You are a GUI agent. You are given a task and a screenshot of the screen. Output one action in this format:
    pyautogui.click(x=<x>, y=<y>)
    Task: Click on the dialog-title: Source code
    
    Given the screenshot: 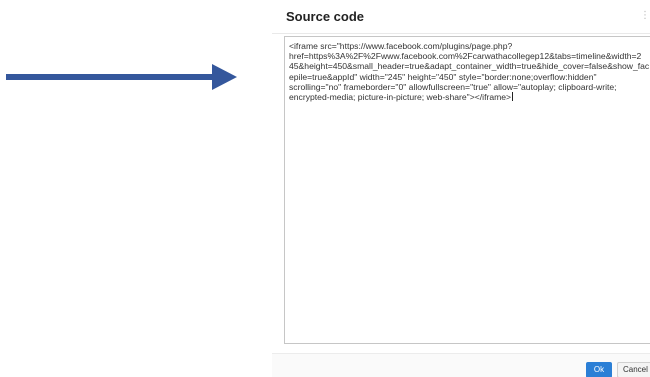 What is the action you would take?
    pyautogui.click(x=325, y=16)
    